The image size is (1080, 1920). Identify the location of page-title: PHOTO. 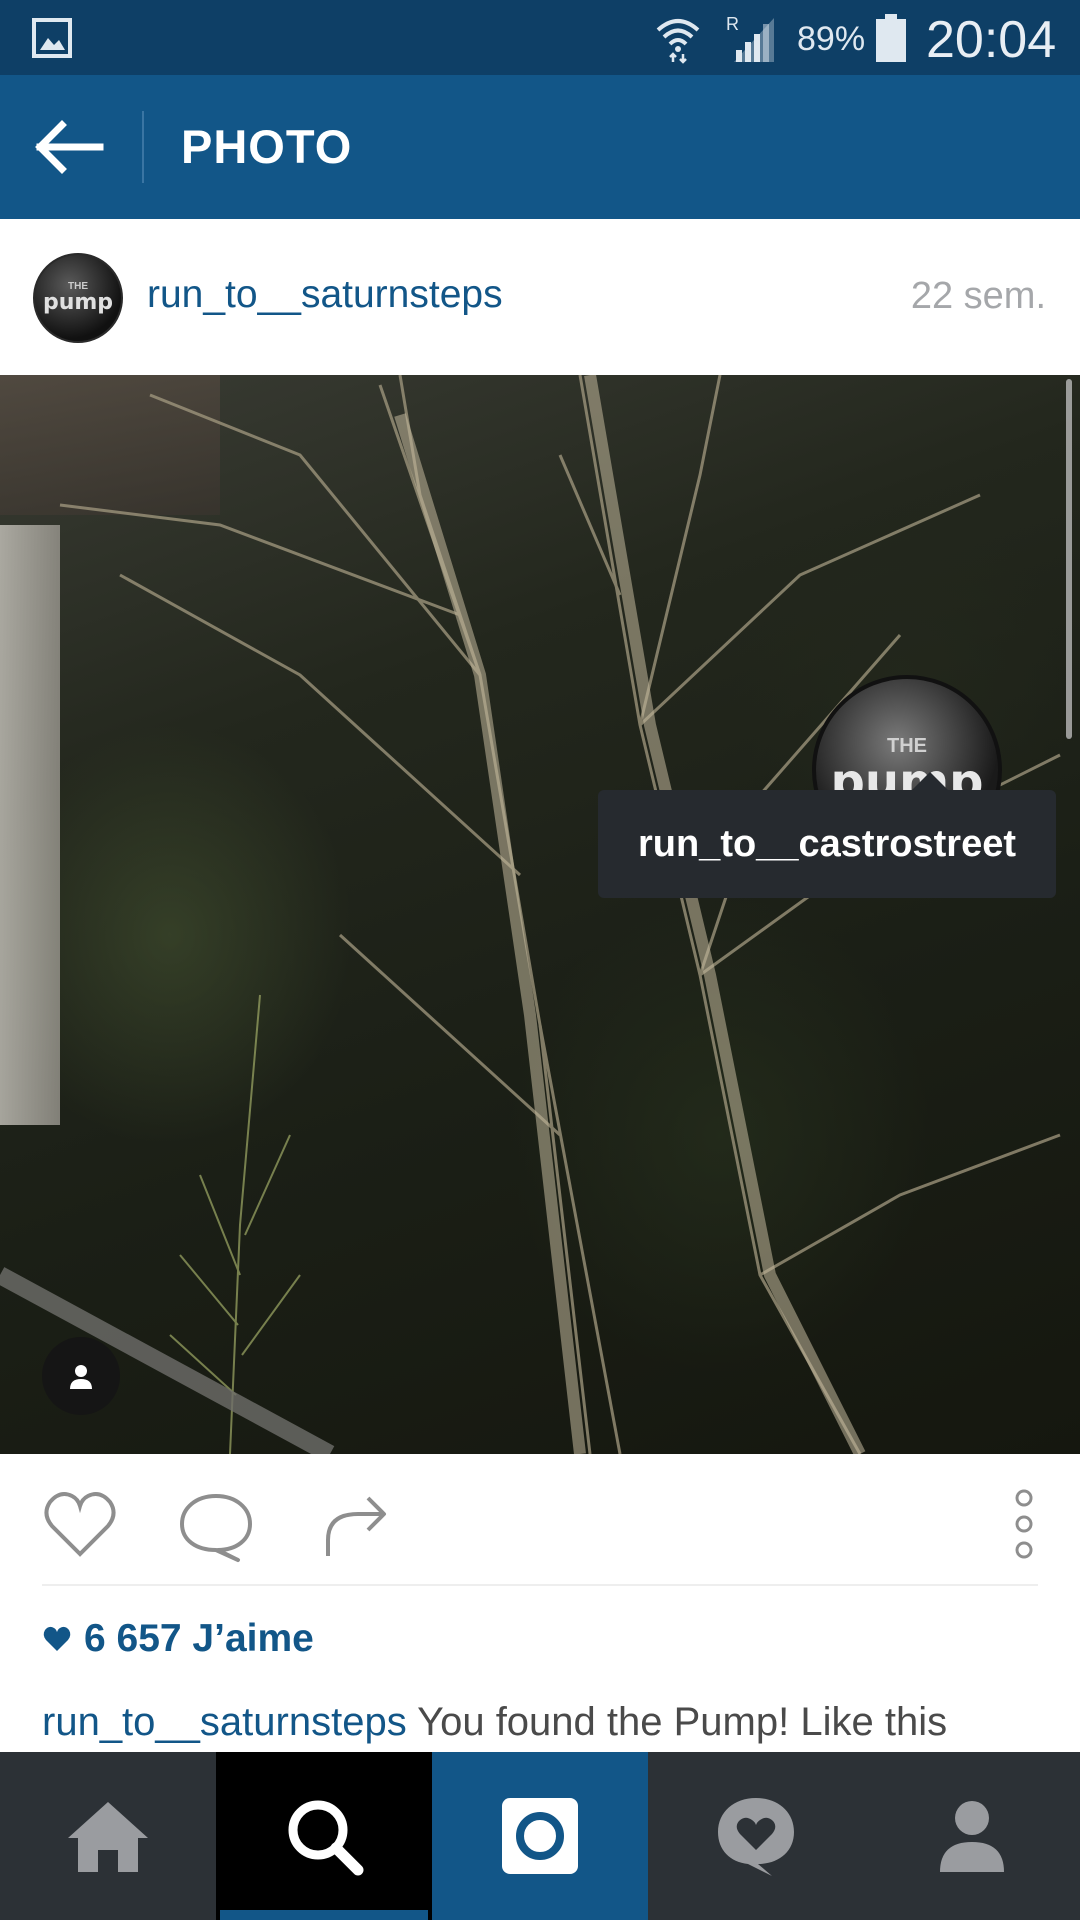
(267, 146).